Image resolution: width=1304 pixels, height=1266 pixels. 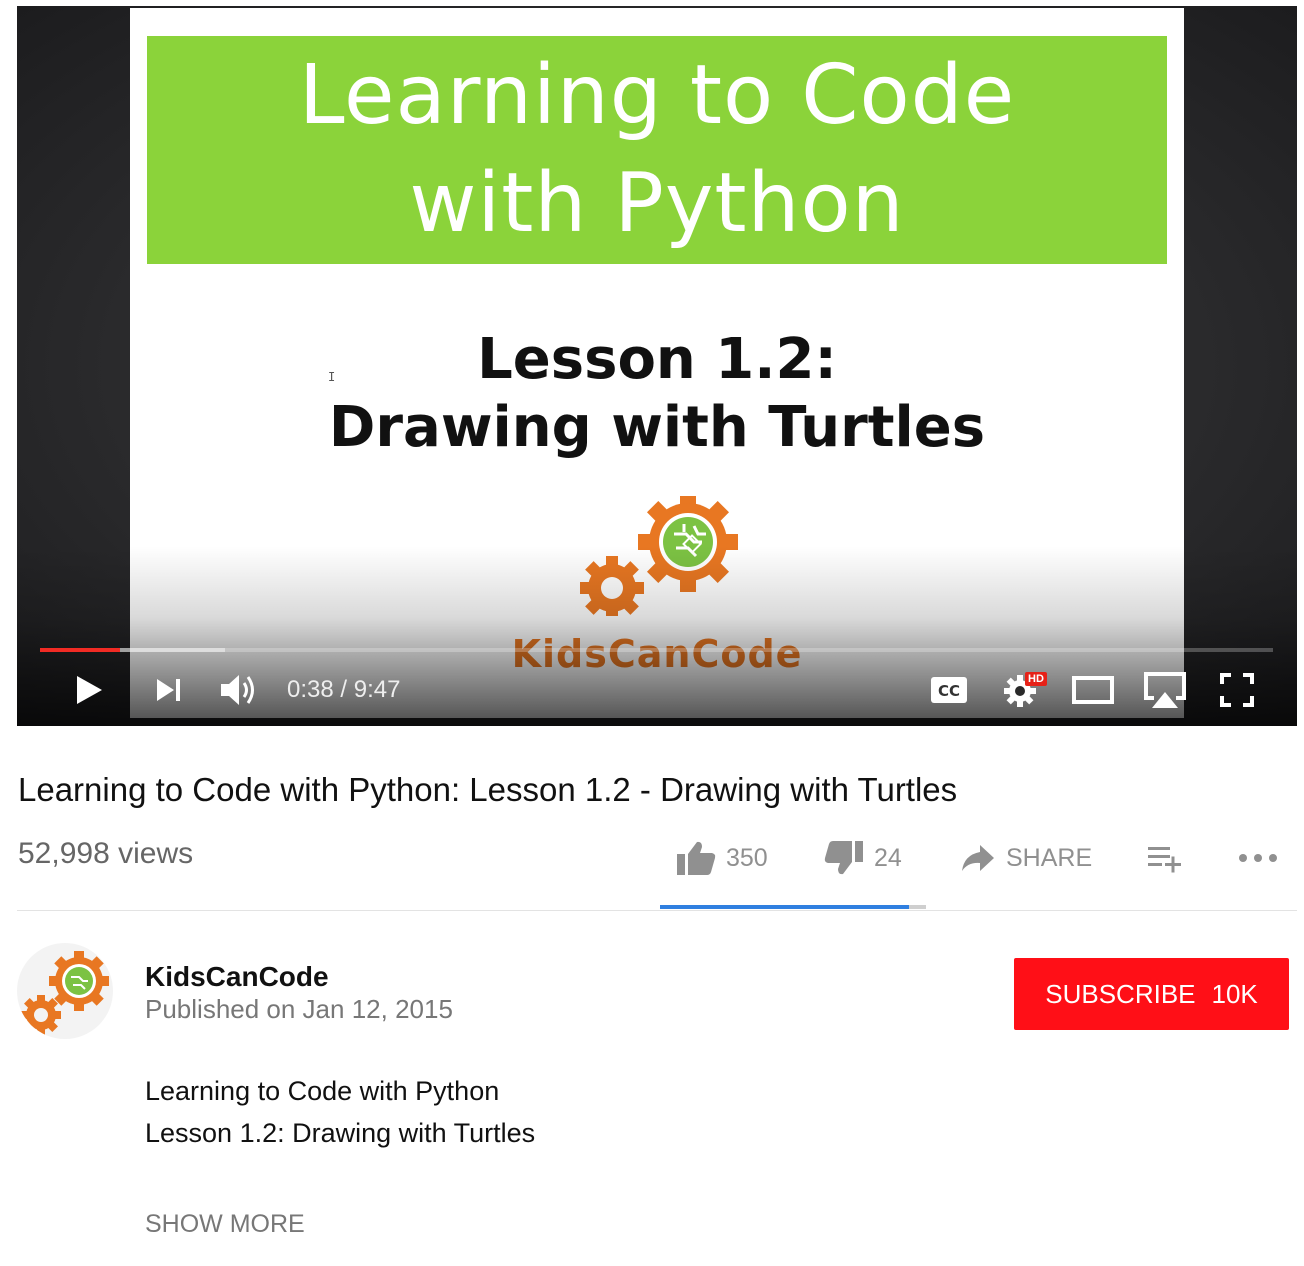 I want to click on theater-mode-button, so click(x=1093, y=690).